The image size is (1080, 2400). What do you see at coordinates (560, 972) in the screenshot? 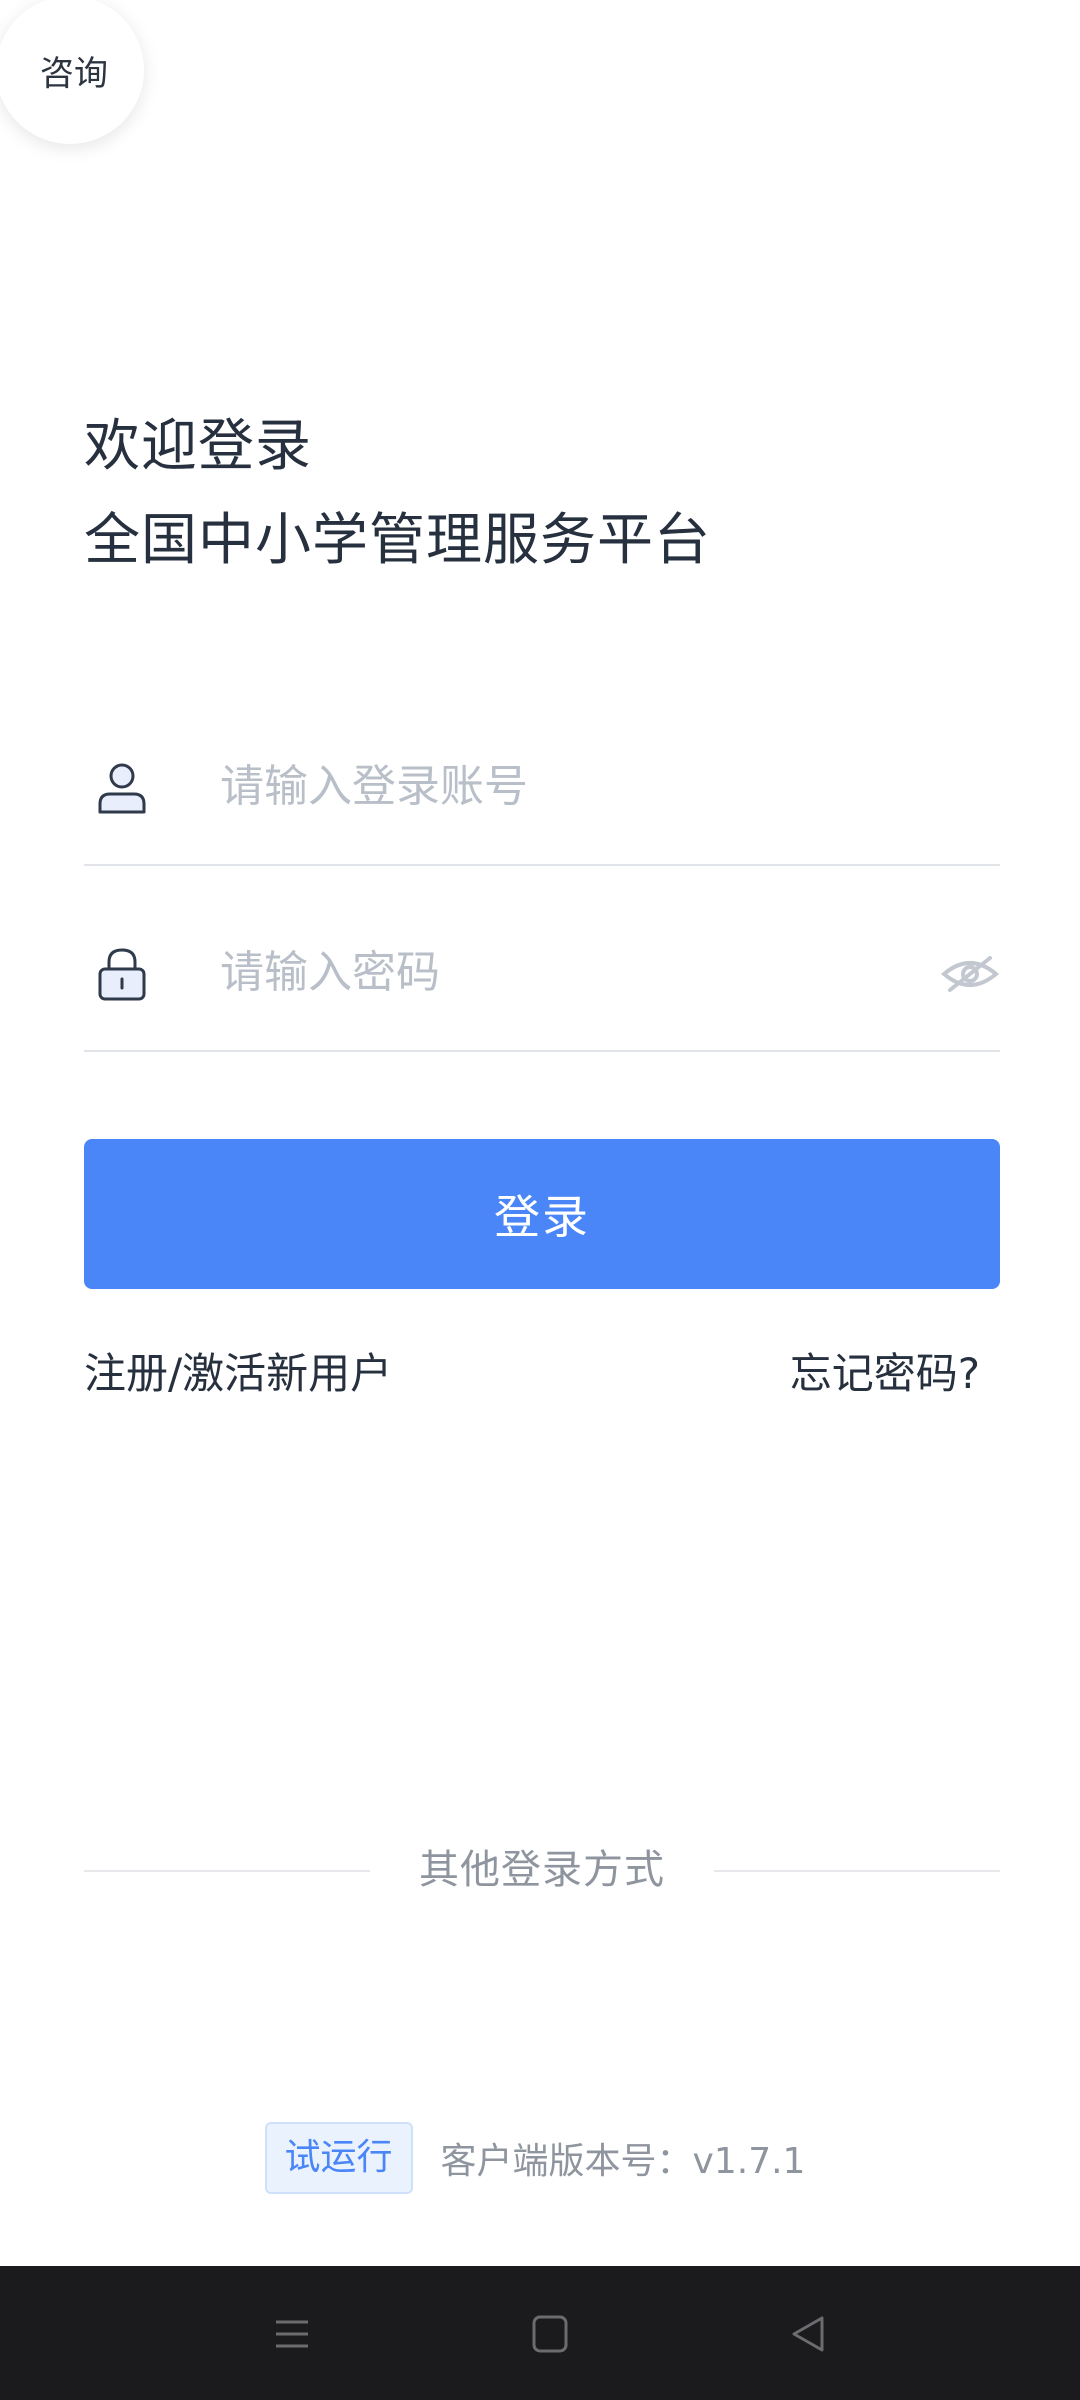
I see `password-input` at bounding box center [560, 972].